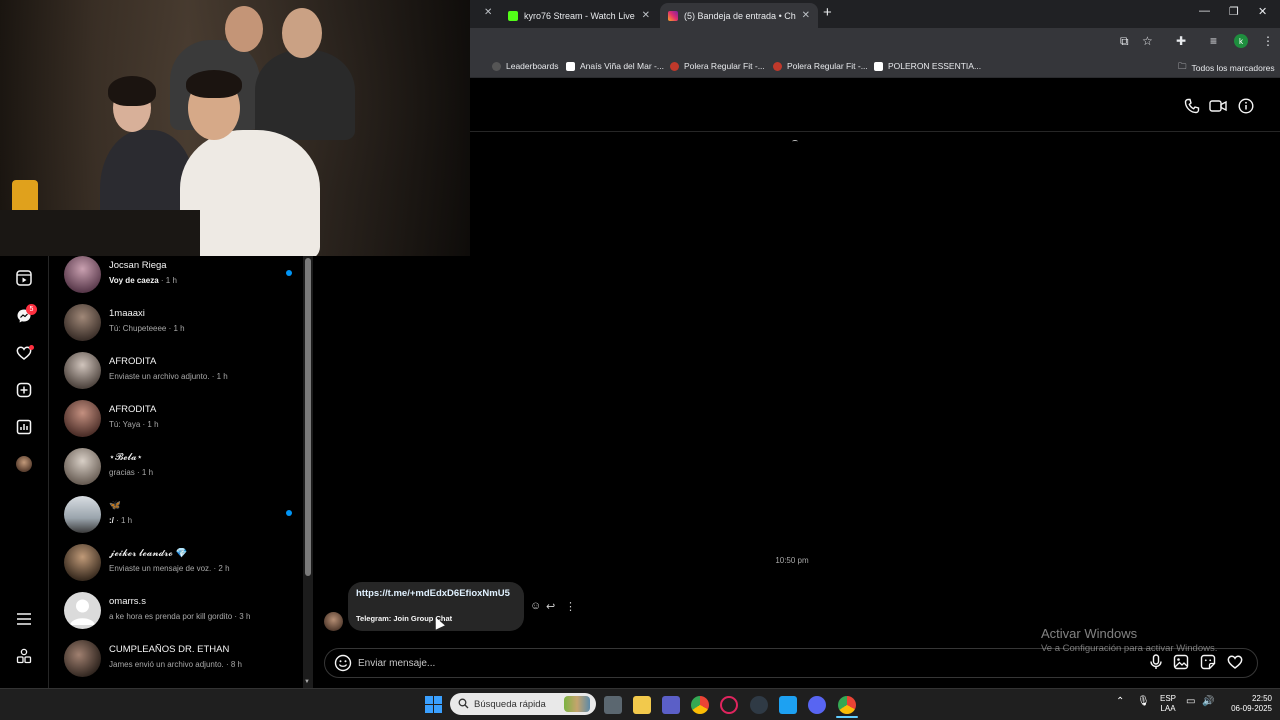  I want to click on profile-avatar, so click(24, 464).